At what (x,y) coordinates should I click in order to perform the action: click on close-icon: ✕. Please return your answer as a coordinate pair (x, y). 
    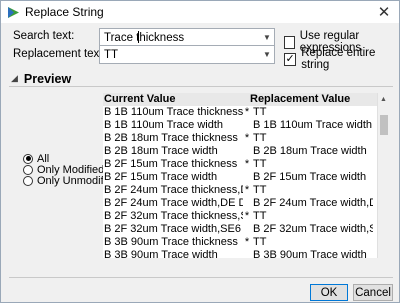
    Looking at the image, I should click on (384, 12).